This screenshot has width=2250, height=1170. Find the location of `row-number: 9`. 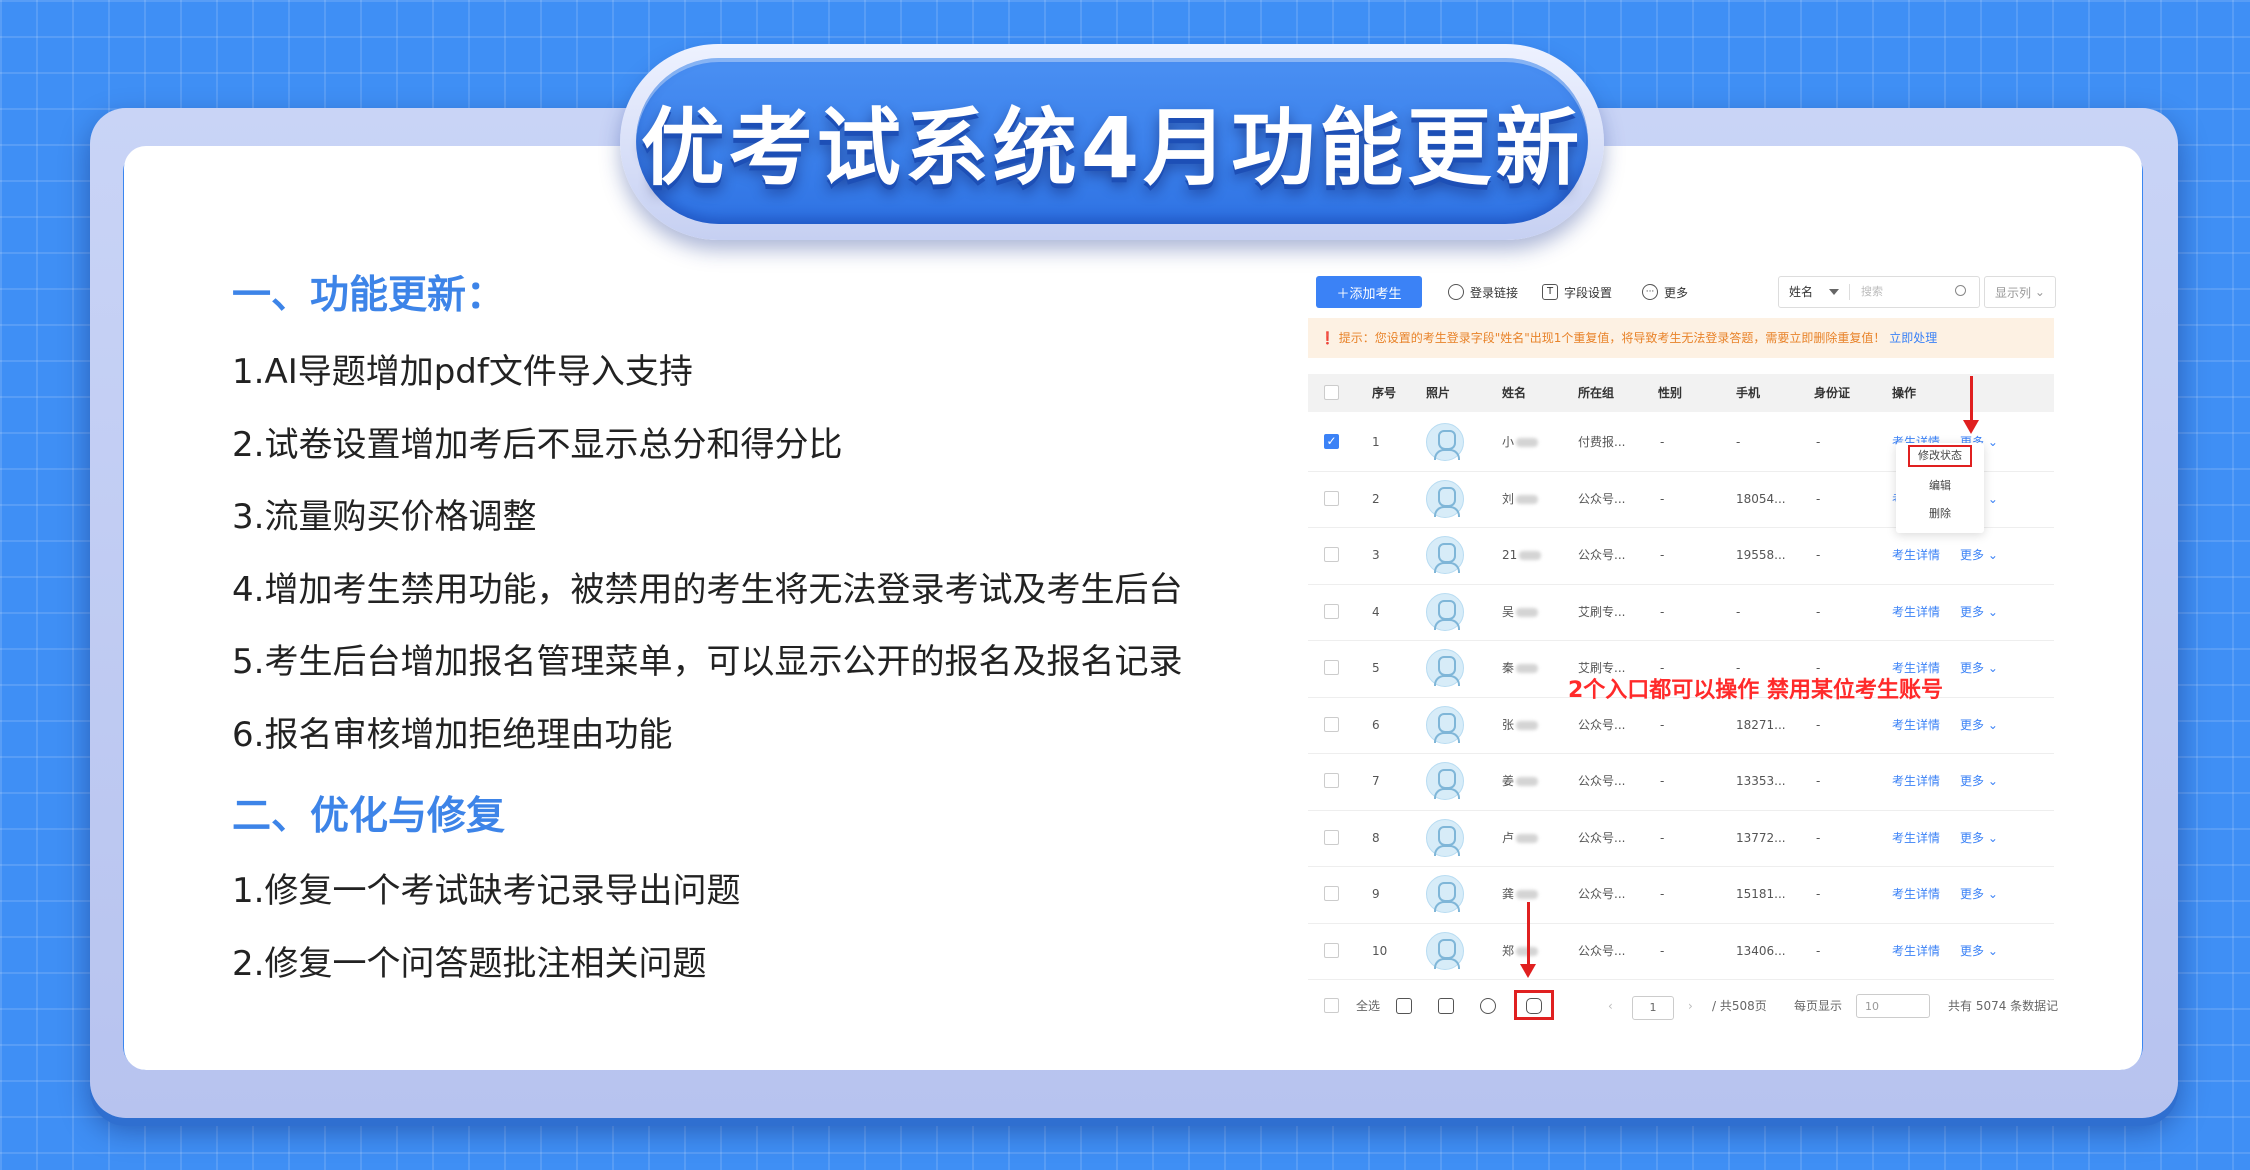

row-number: 9 is located at coordinates (1376, 894).